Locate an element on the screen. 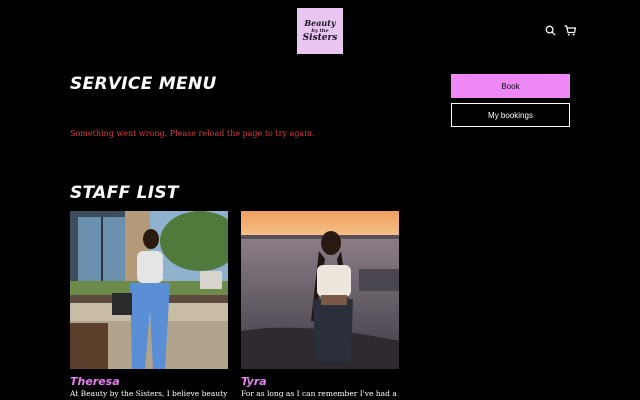 The image size is (640, 400). service-menu-title: SERVICE MENU is located at coordinates (143, 84).